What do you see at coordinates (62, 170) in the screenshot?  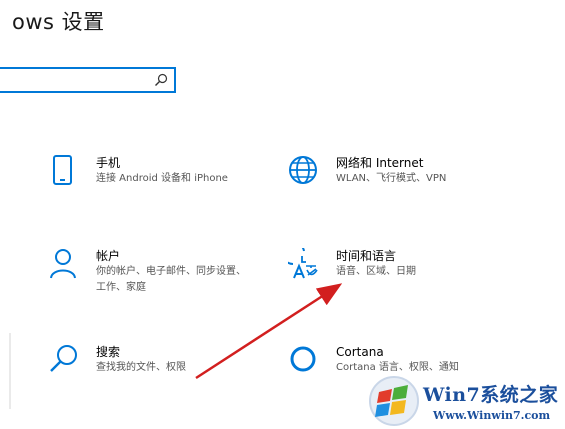 I see `phone-icon` at bounding box center [62, 170].